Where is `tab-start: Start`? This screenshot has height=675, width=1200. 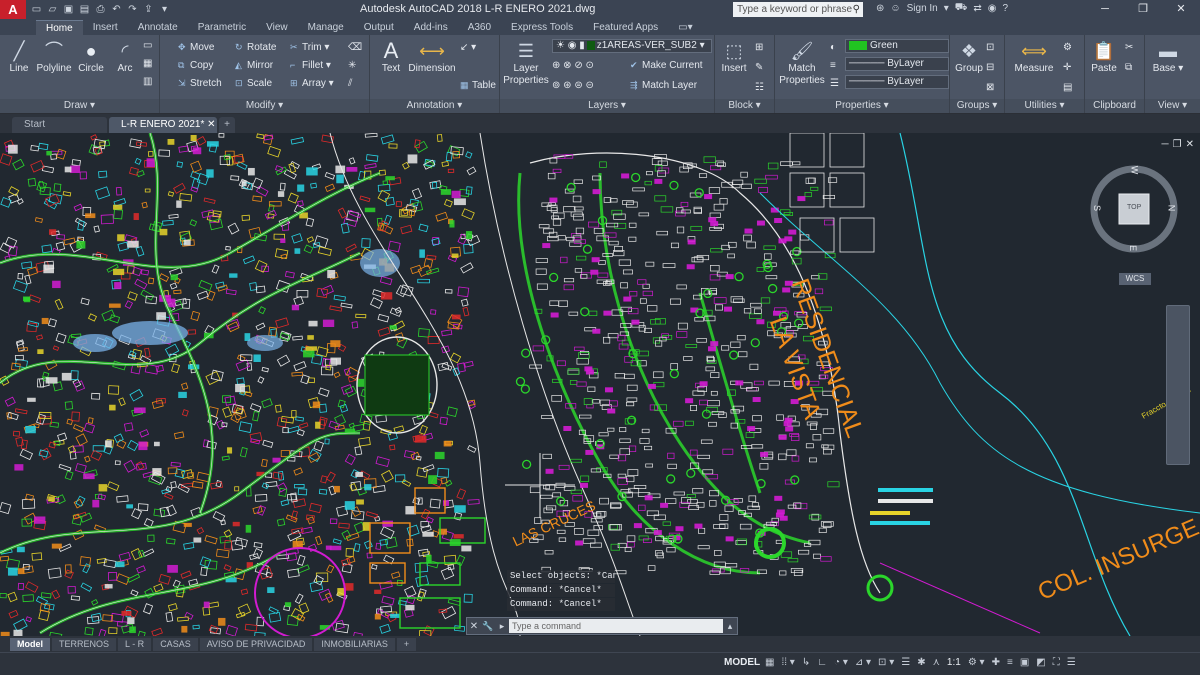 tab-start: Start is located at coordinates (59, 125).